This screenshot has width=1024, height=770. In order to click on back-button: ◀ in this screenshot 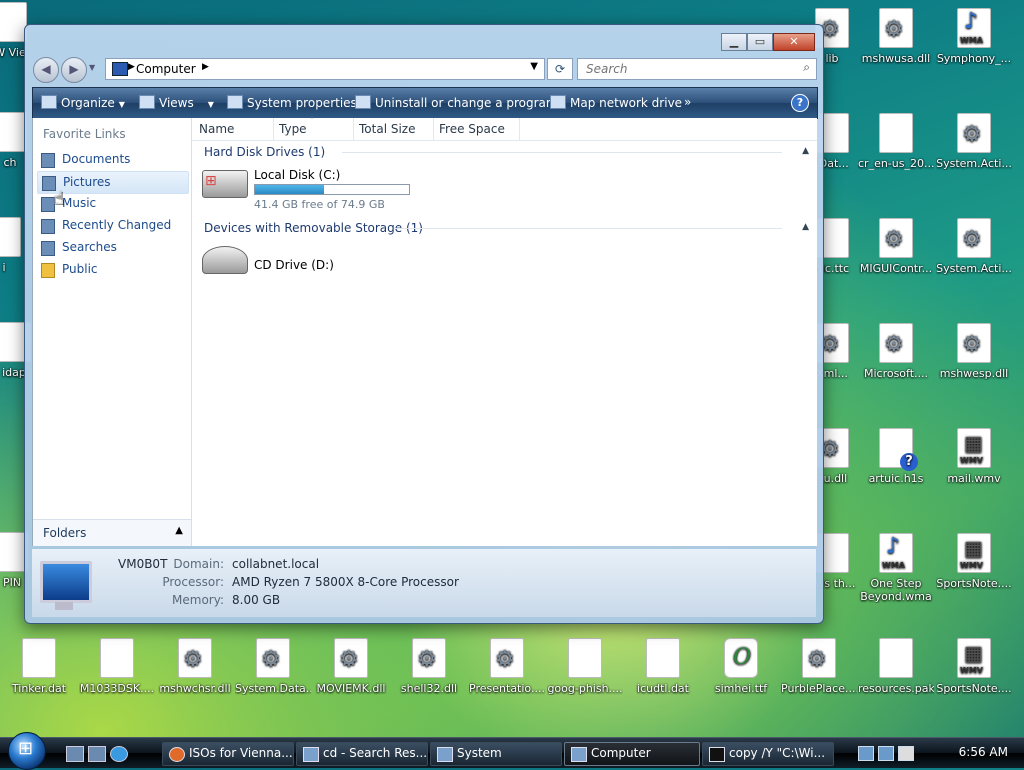, I will do `click(46, 70)`.